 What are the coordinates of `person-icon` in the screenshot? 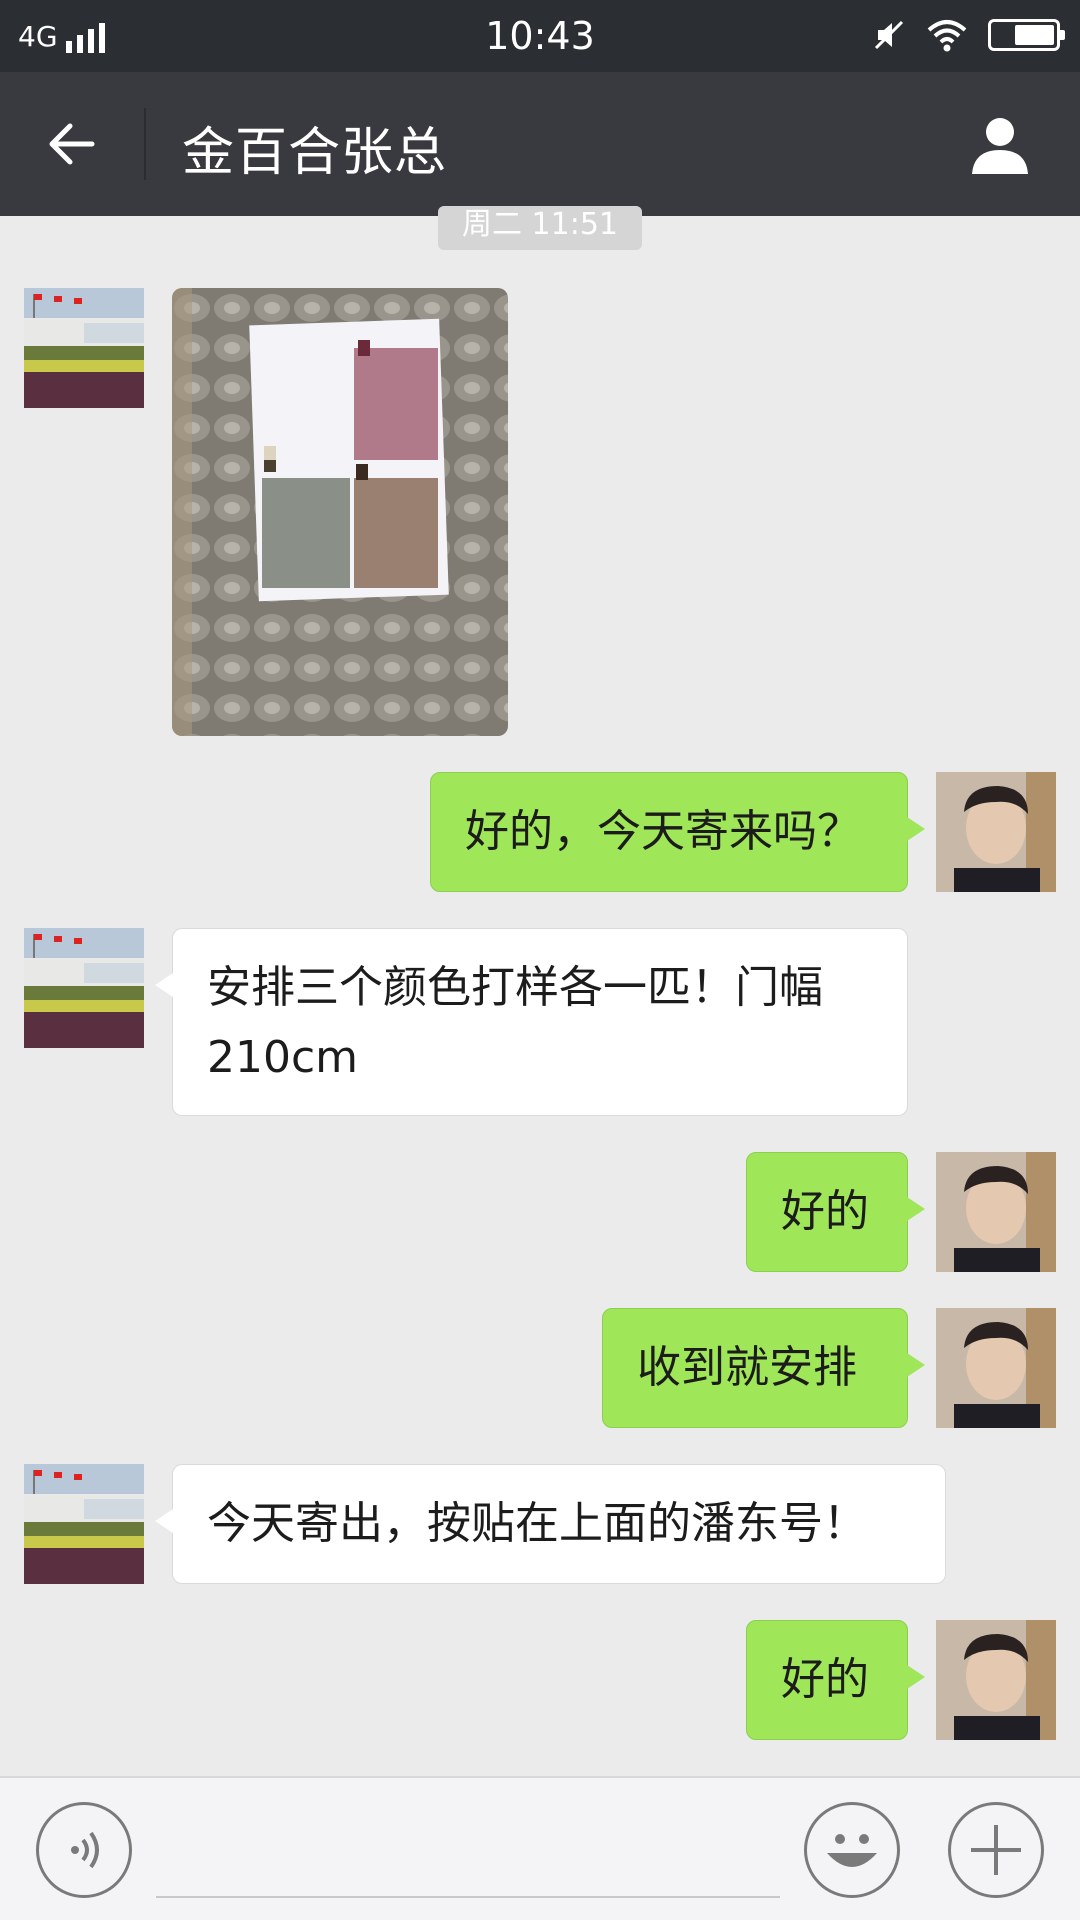 It's located at (1000, 146).